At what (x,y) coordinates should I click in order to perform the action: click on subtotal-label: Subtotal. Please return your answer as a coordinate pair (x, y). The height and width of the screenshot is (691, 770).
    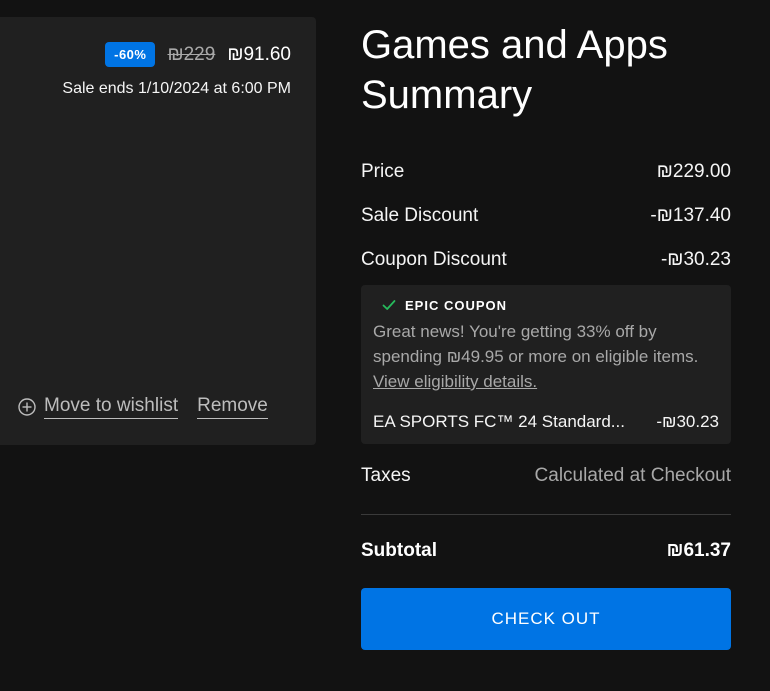
    Looking at the image, I should click on (399, 550).